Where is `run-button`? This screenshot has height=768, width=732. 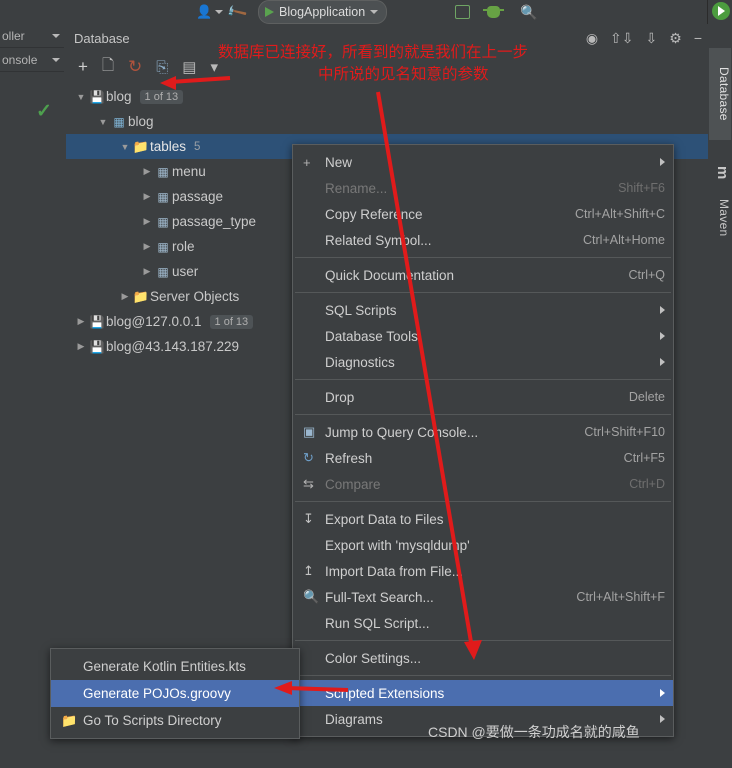 run-button is located at coordinates (462, 12).